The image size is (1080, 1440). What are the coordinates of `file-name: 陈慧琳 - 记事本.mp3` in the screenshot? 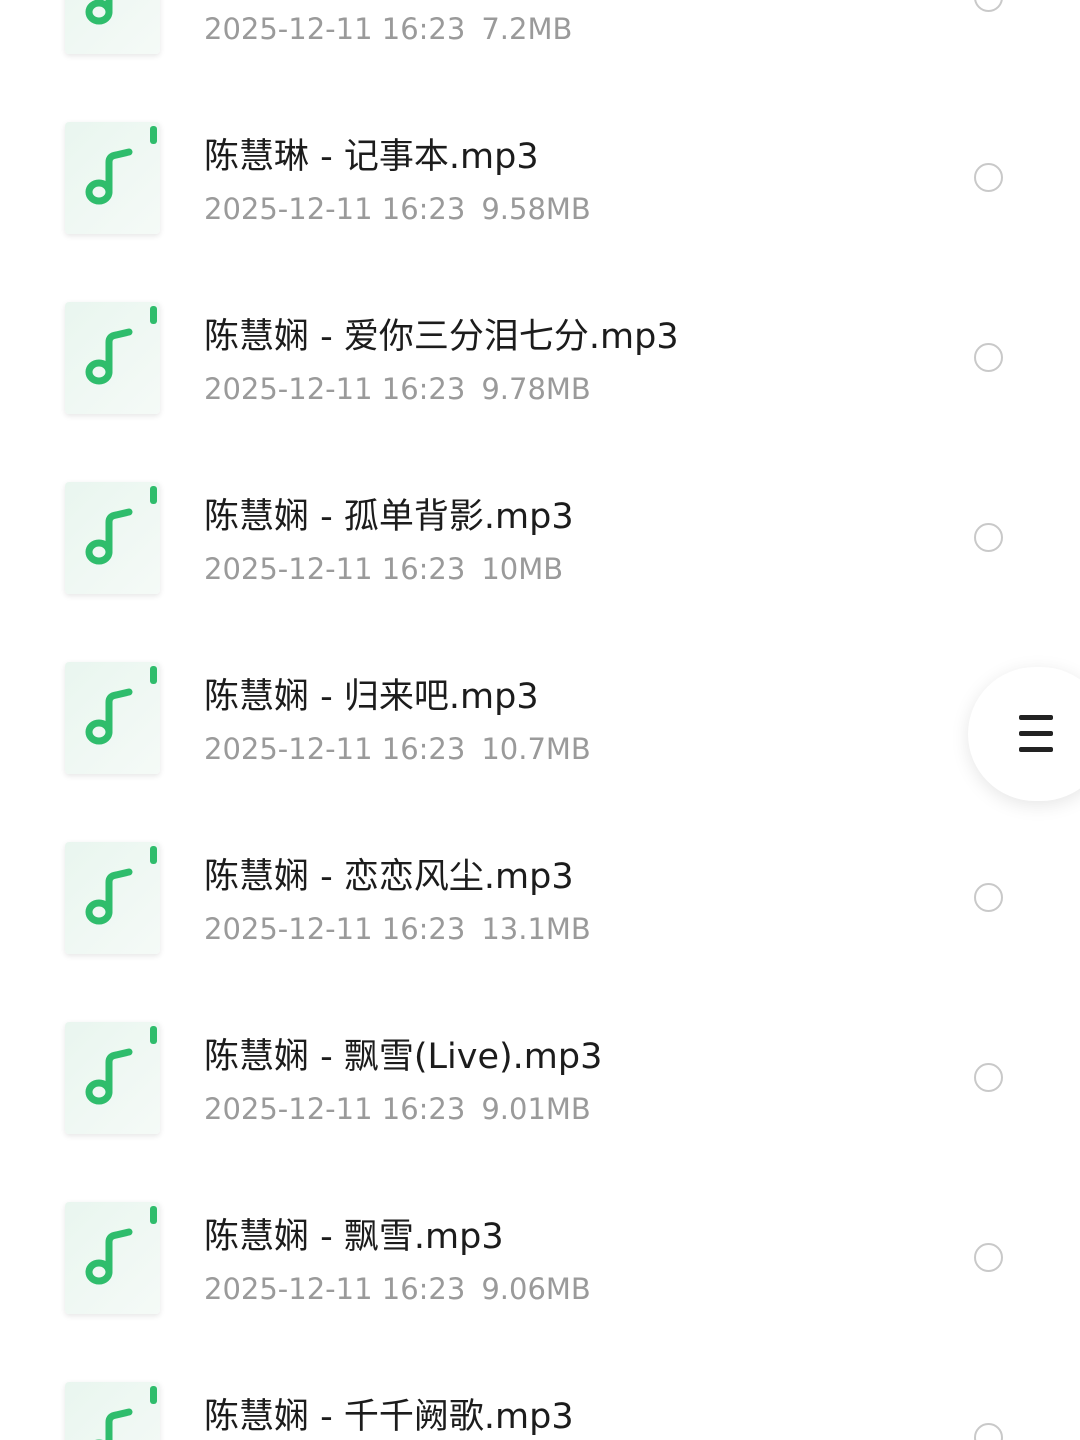 It's located at (371, 157).